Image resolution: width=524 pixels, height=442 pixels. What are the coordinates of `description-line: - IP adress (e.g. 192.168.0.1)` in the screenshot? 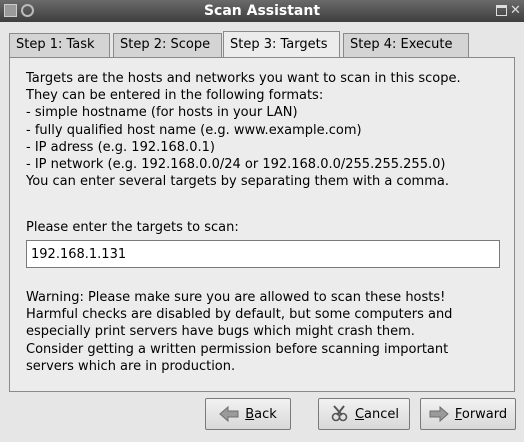 It's located at (120, 147).